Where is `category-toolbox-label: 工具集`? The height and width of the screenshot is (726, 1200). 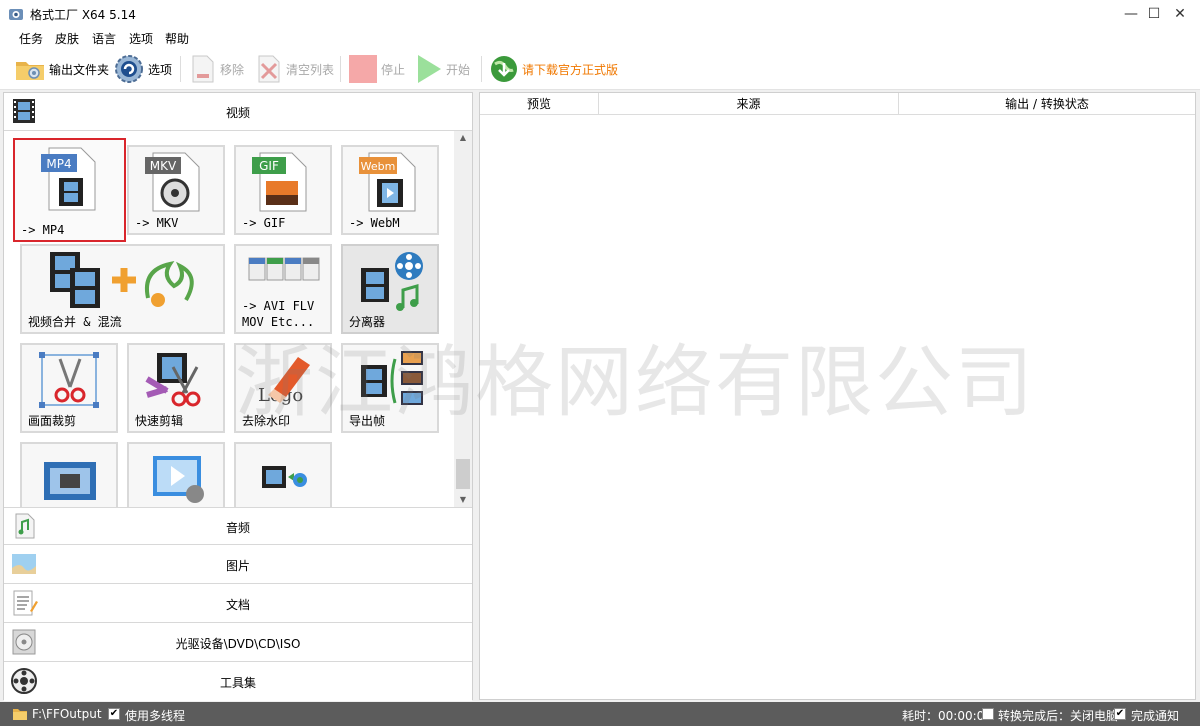 category-toolbox-label: 工具集 is located at coordinates (237, 683).